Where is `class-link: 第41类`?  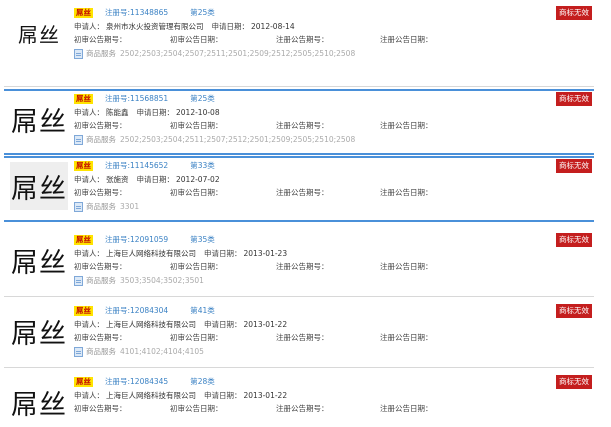
class-link: 第41类 is located at coordinates (202, 310).